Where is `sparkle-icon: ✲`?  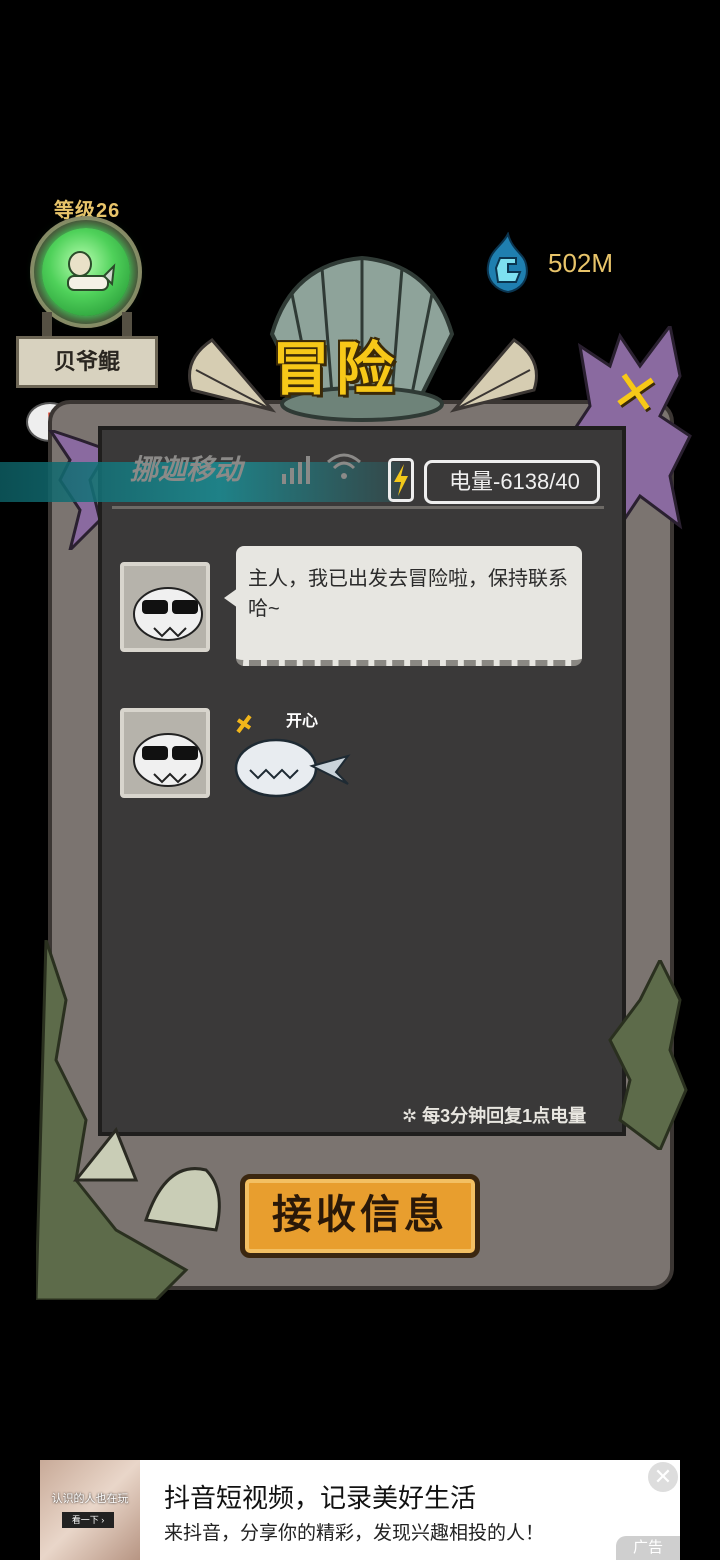
sparkle-icon: ✲ is located at coordinates (410, 1116).